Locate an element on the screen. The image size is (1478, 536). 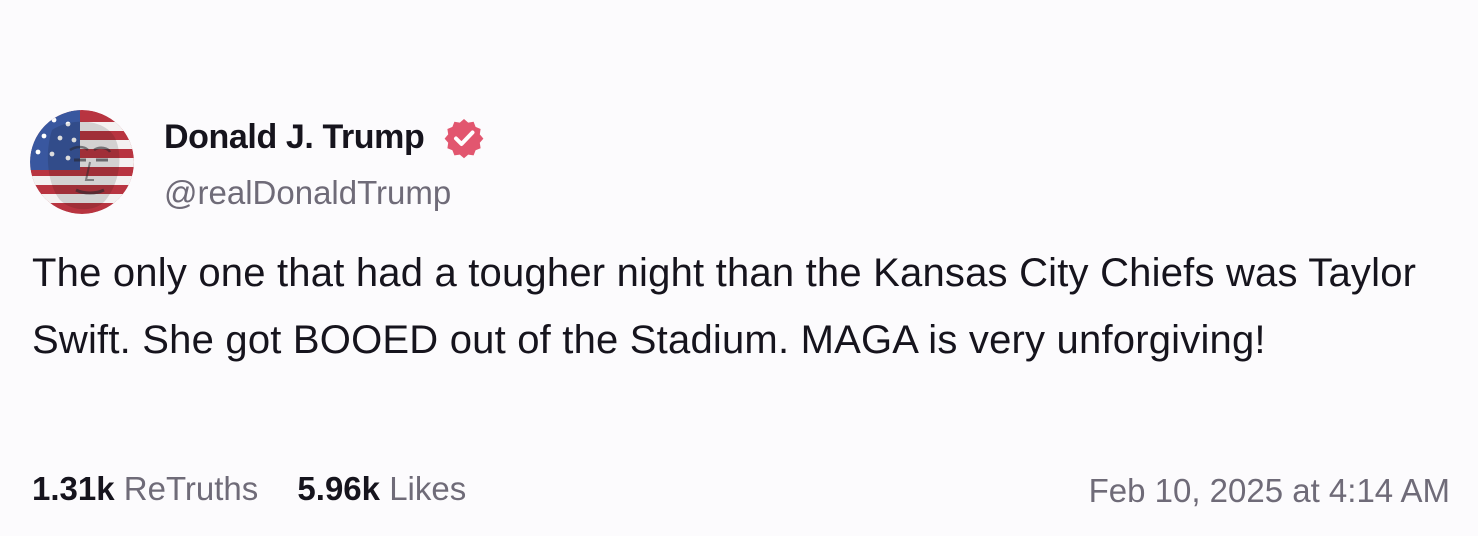
post-timestamp: Feb 10, 2025 at 4:14 AM is located at coordinates (1269, 491).